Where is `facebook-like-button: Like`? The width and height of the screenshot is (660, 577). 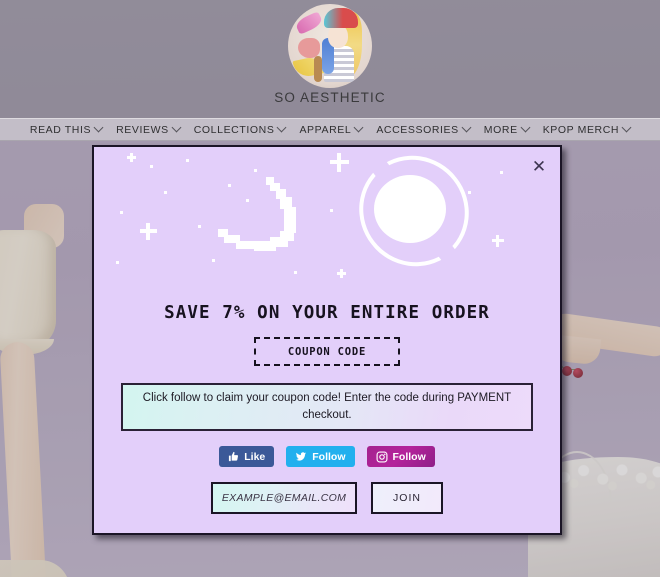
facebook-like-button: Like is located at coordinates (247, 456).